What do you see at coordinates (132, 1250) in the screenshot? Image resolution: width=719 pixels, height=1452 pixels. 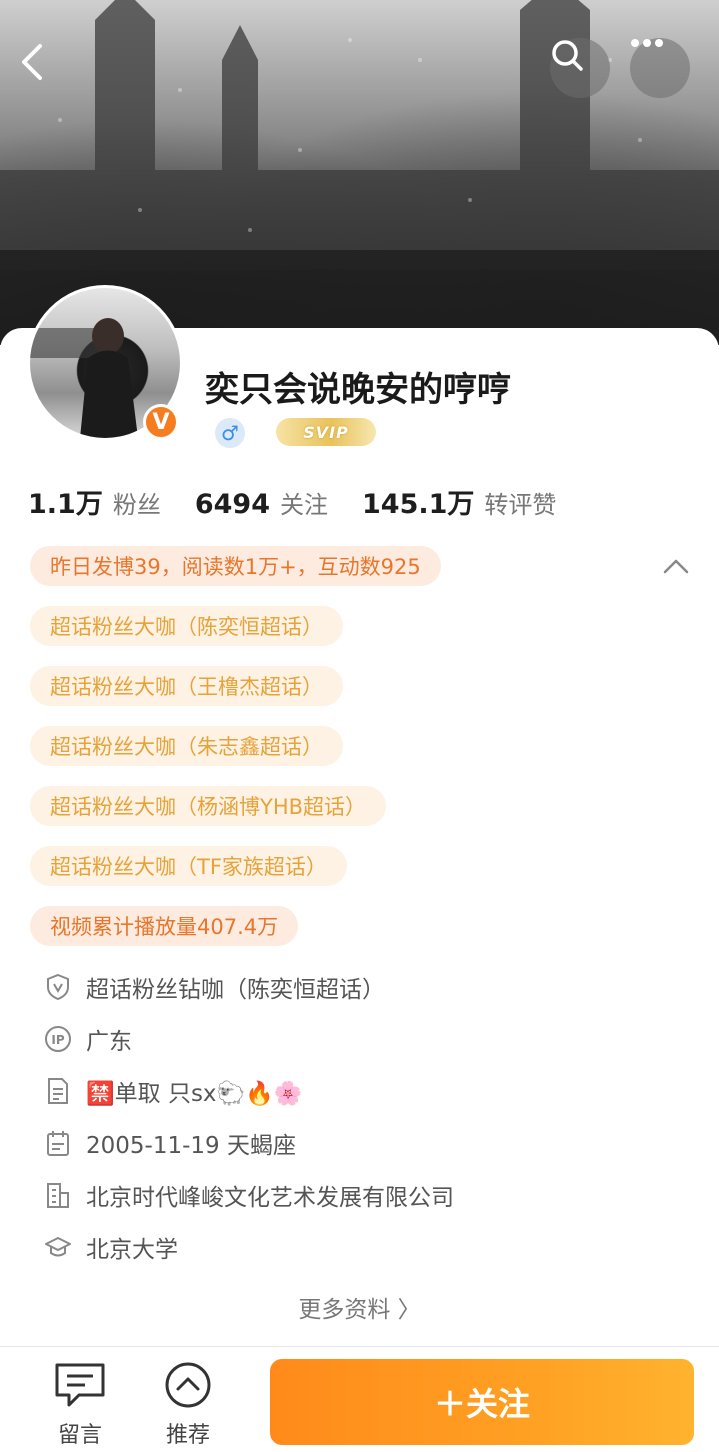 I see `info-text: 北京大学` at bounding box center [132, 1250].